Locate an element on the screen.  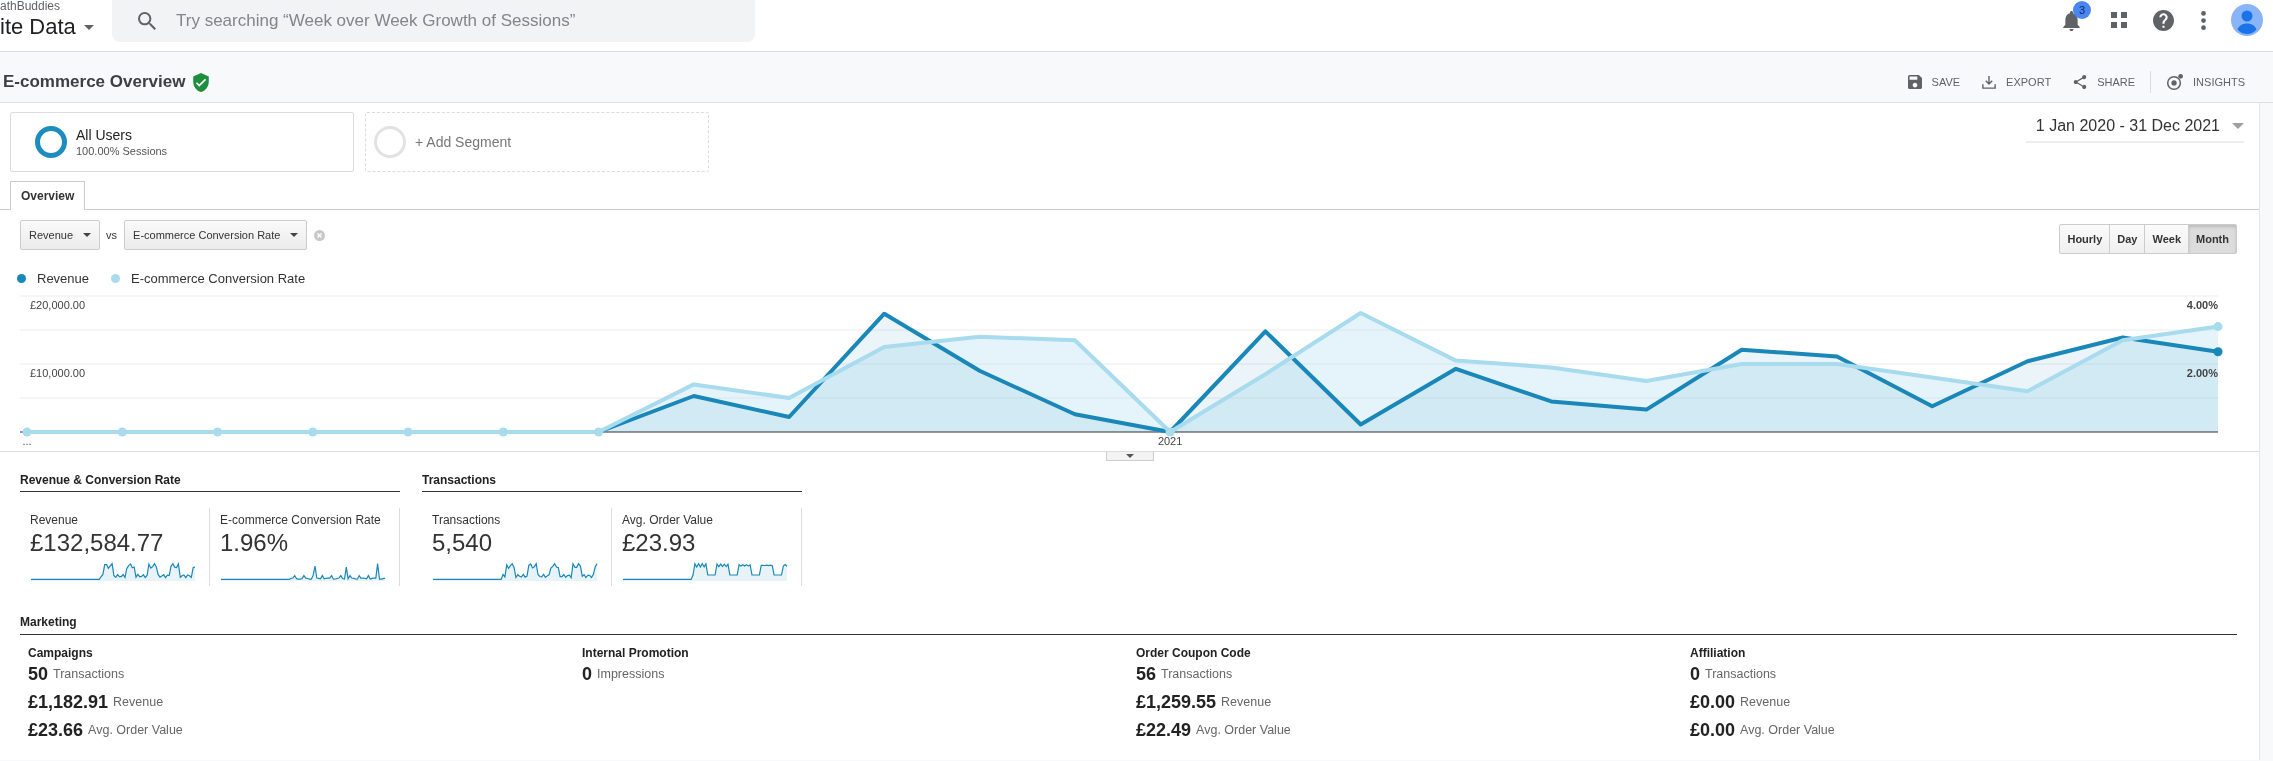
report-title: E-commerce Overview is located at coordinates (94, 82).